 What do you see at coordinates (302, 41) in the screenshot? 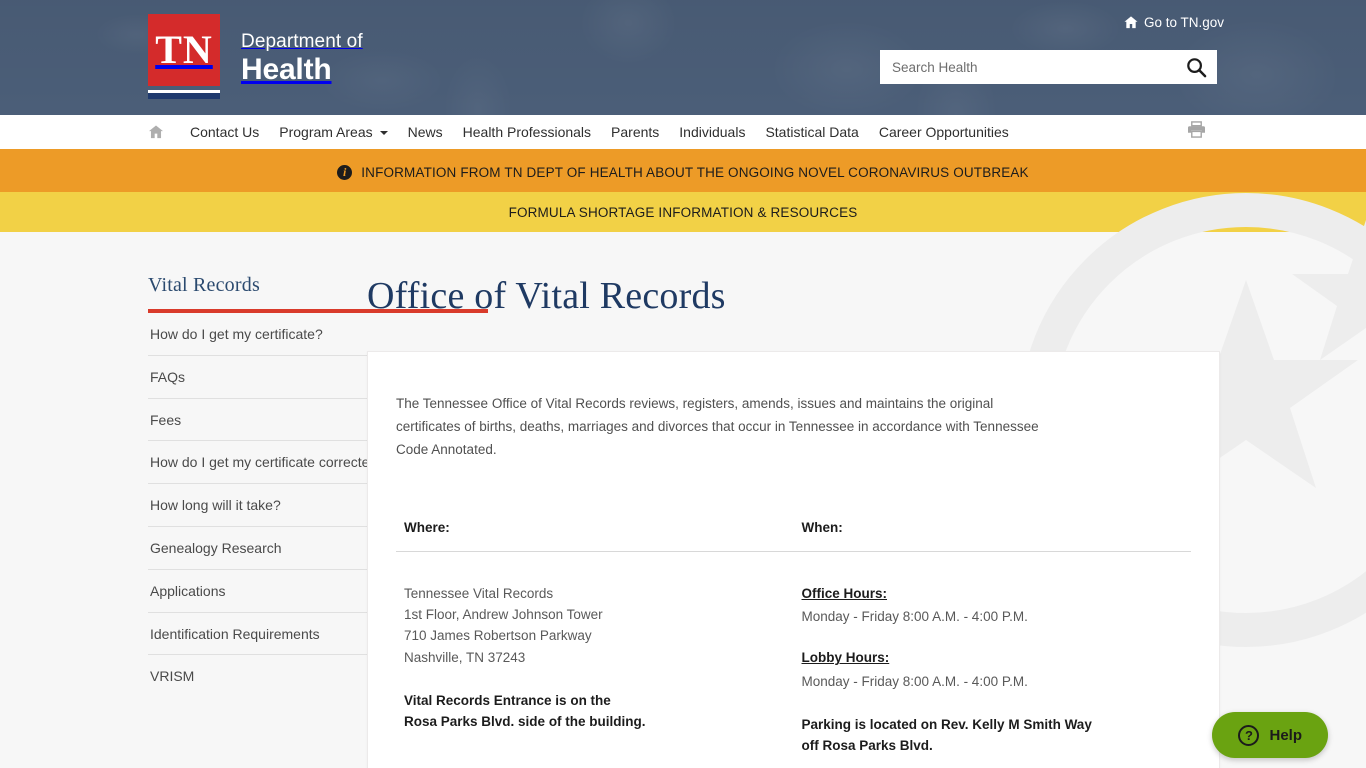
I see `brand-department-line: Department of` at bounding box center [302, 41].